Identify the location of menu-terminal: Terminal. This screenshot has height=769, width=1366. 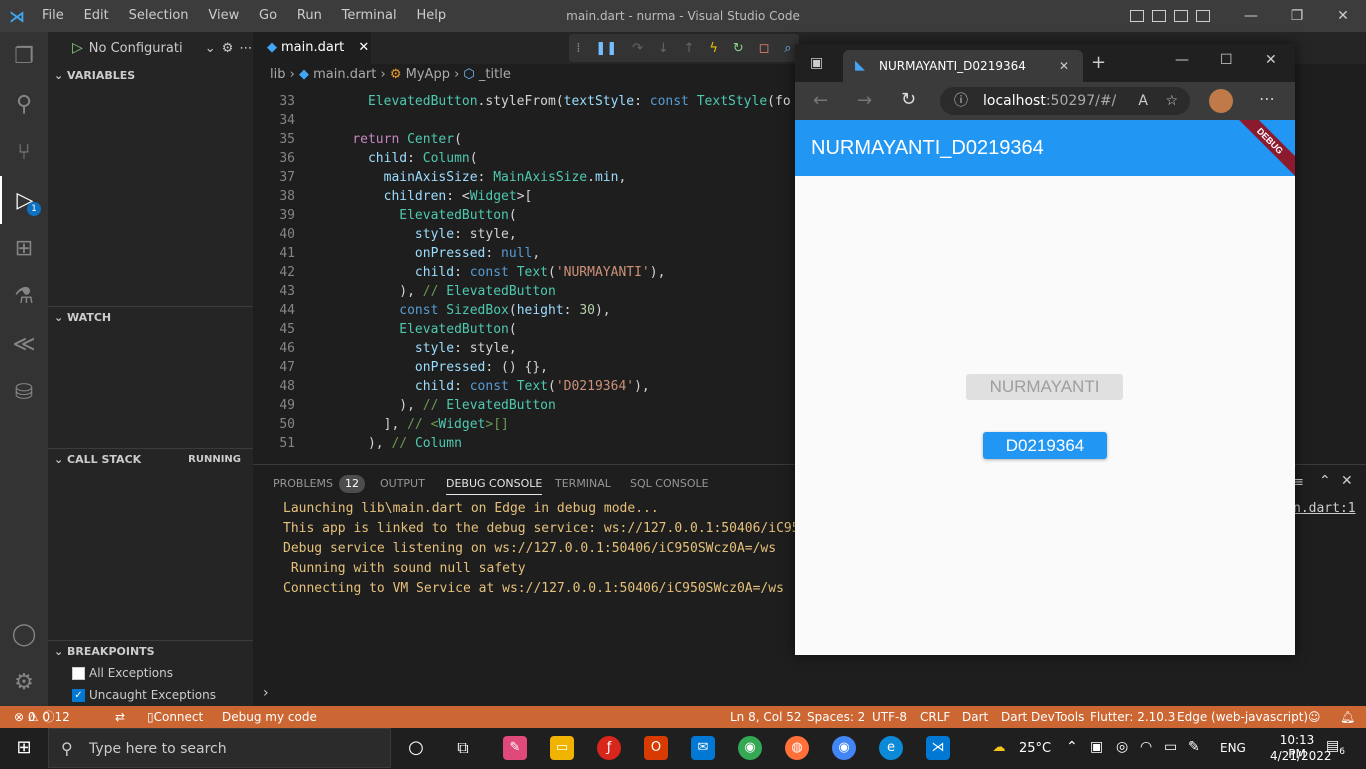
(369, 15).